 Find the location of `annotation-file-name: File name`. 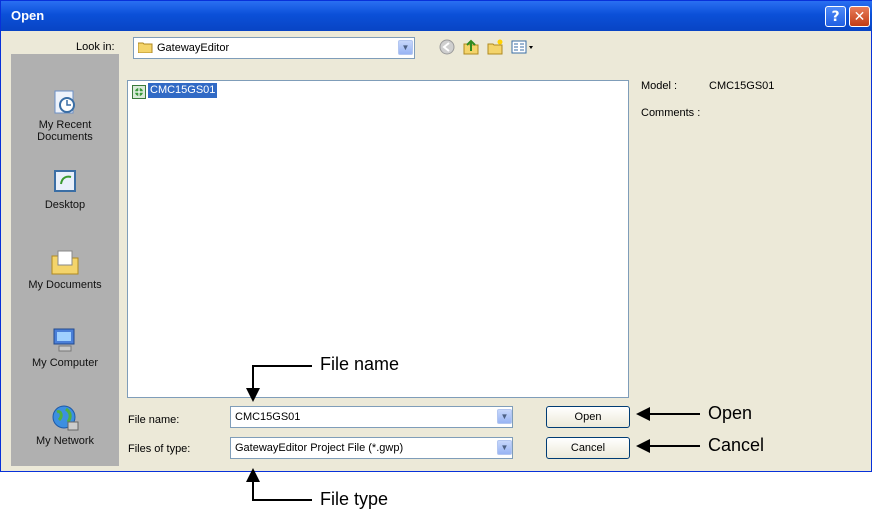

annotation-file-name: File name is located at coordinates (360, 364).